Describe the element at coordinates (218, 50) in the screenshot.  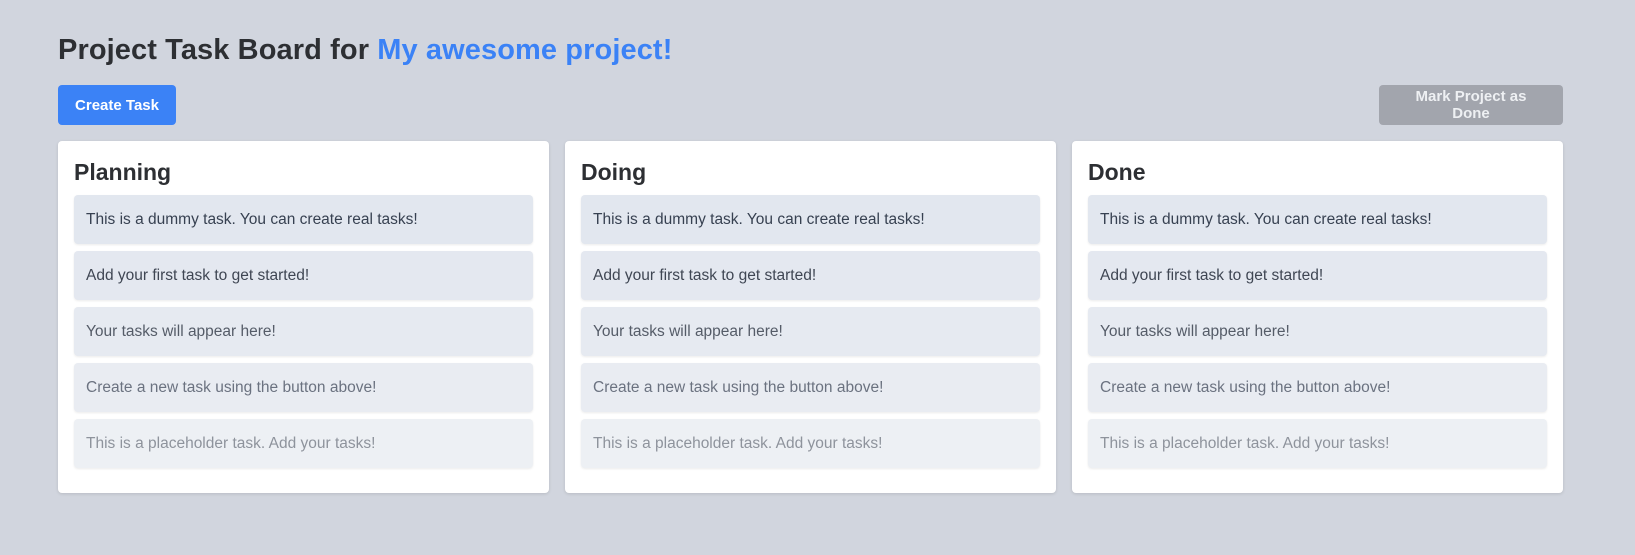
I see `page-title-prefix: Project Task Board for` at that location.